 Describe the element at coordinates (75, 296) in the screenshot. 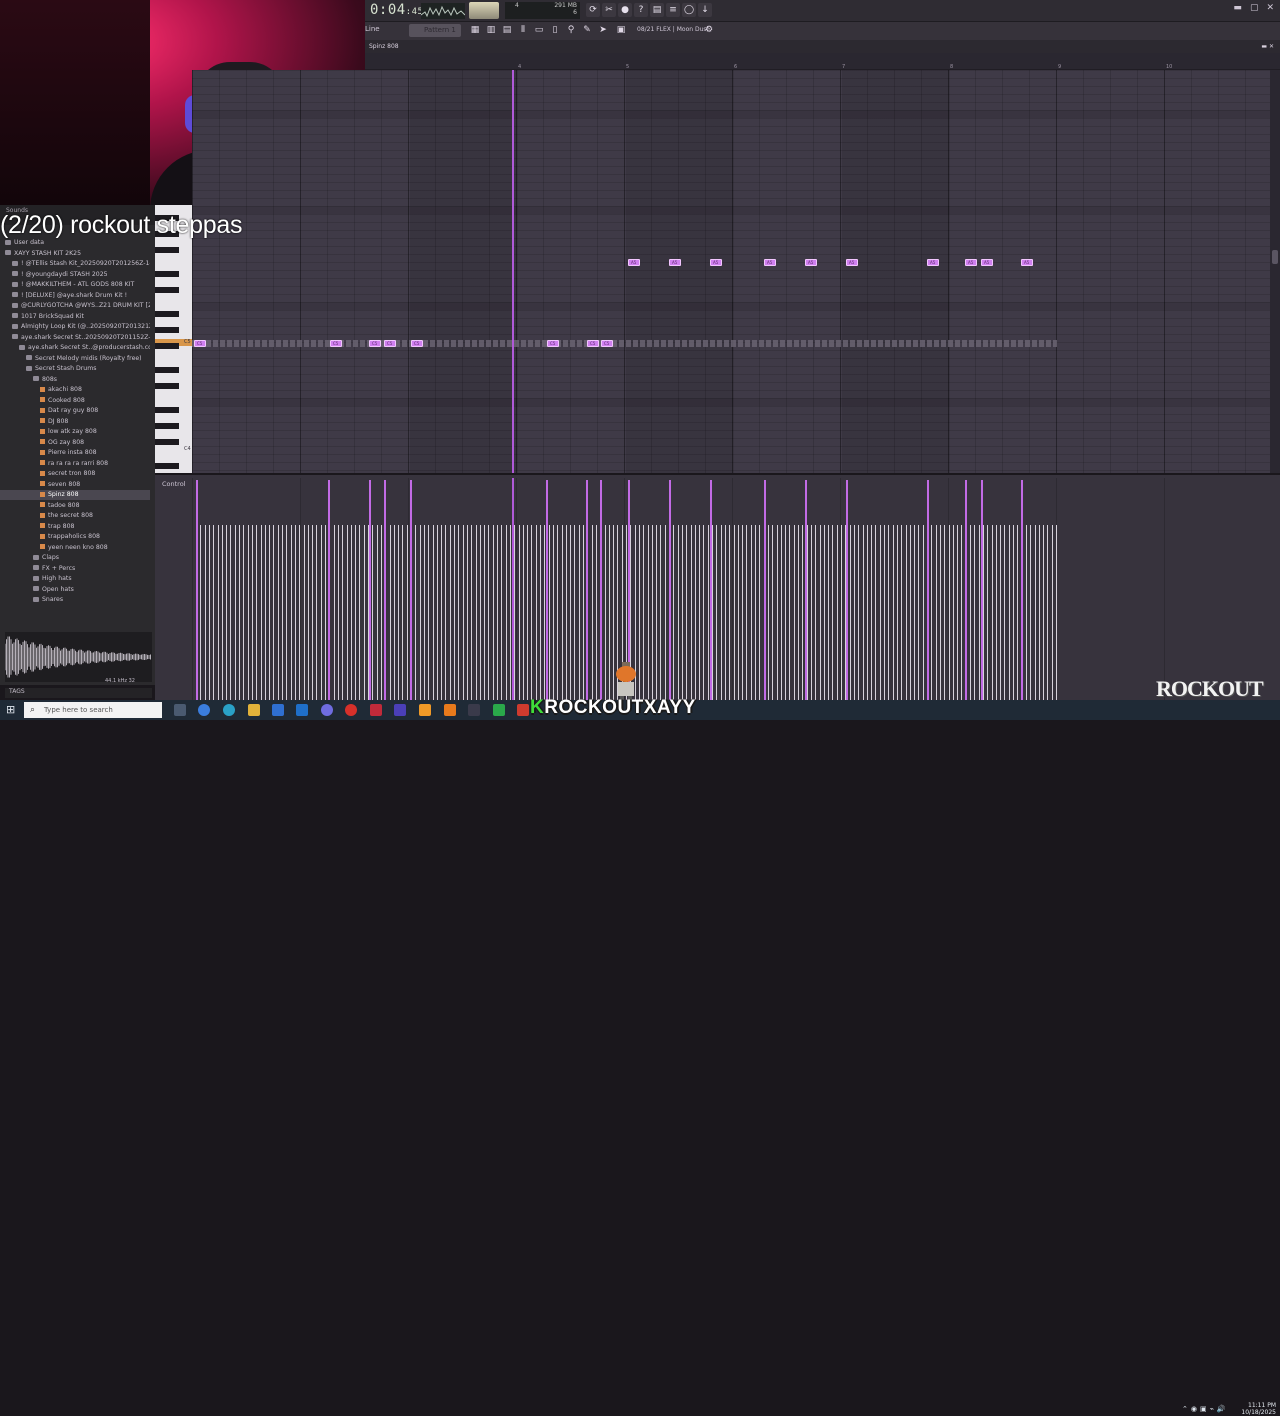

I see `browser-folder-item: ! [DELUXE] @aye.shark Drum Kit !` at that location.